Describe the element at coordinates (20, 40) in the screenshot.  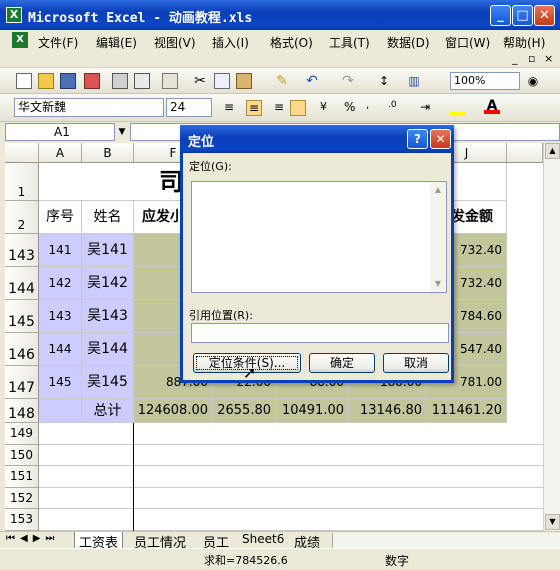
I see `workbook-icon: X` at that location.